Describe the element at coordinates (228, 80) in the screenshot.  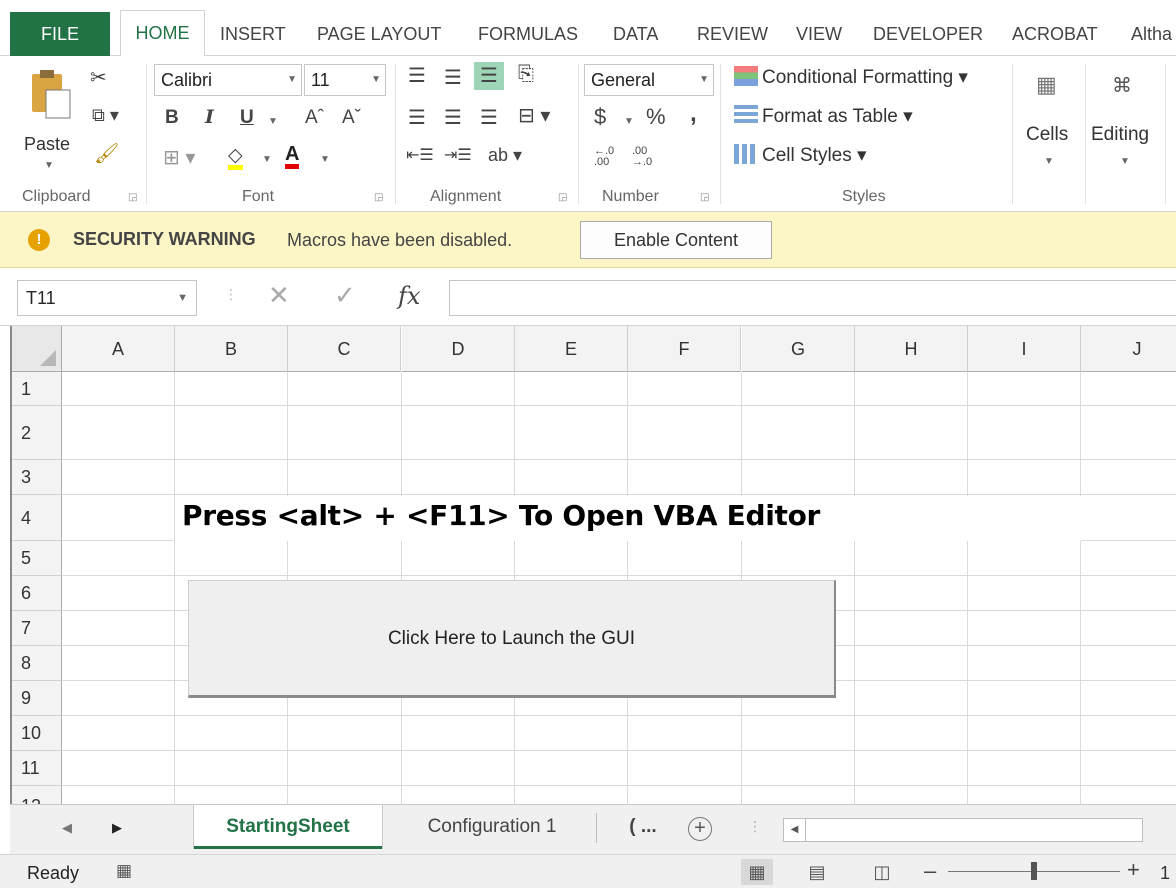
I see `font-name-dropdown: Calibri ▼` at that location.